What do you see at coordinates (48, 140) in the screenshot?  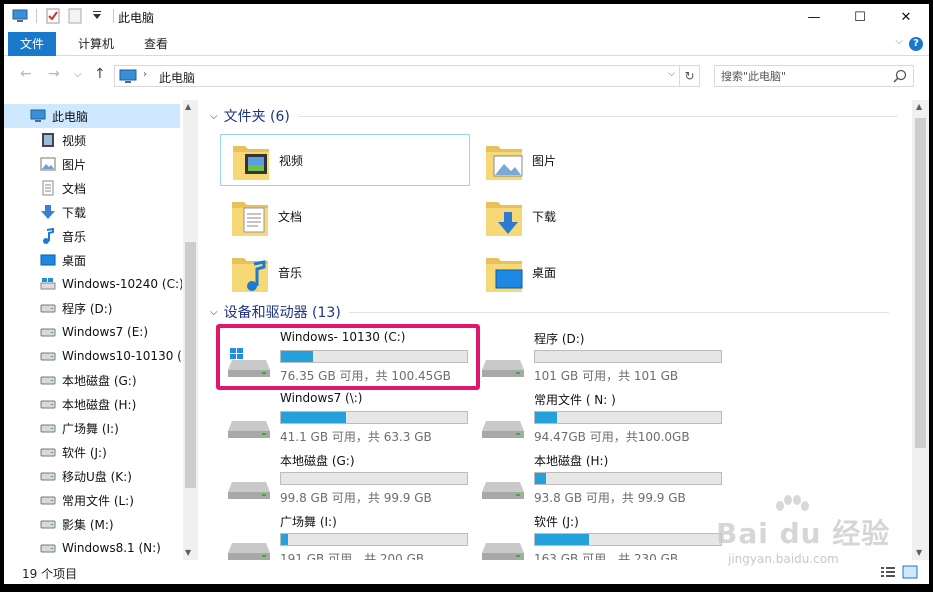 I see `video-icon` at bounding box center [48, 140].